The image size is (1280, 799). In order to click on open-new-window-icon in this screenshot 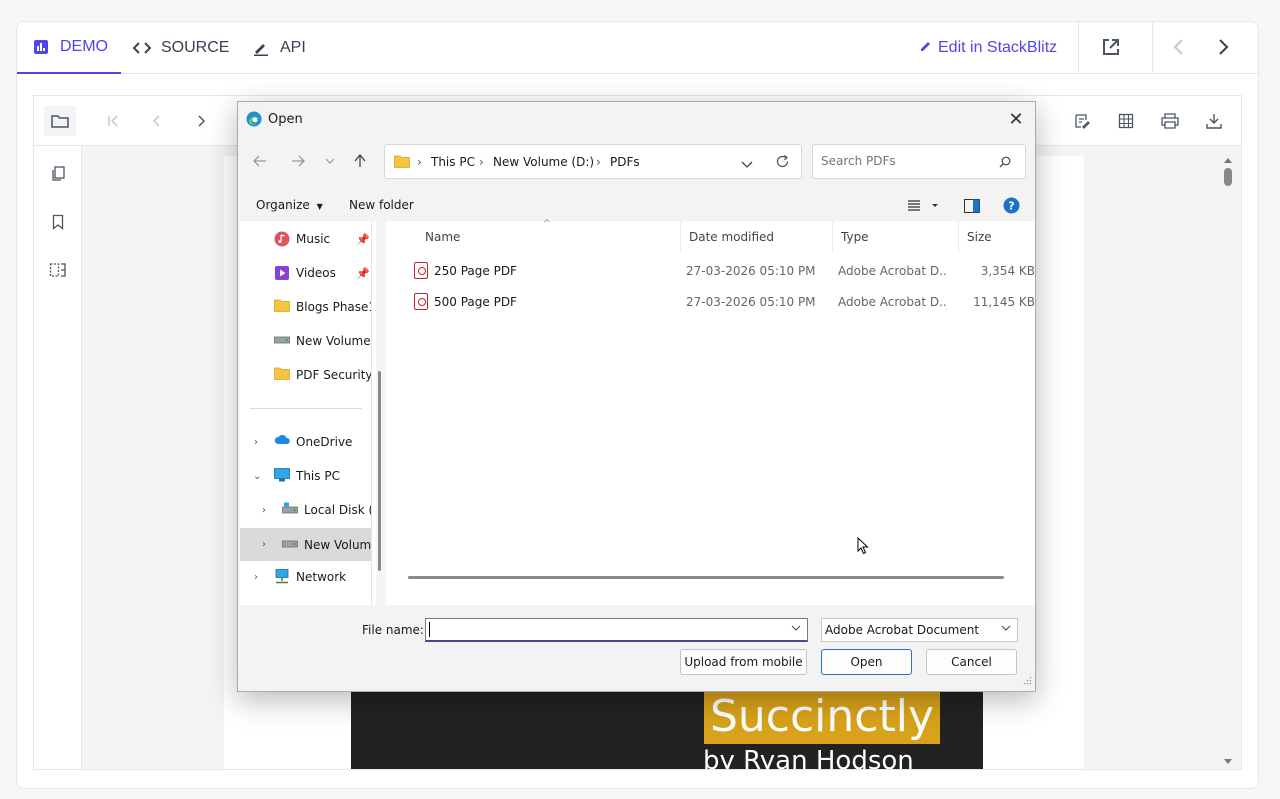, I will do `click(1111, 47)`.